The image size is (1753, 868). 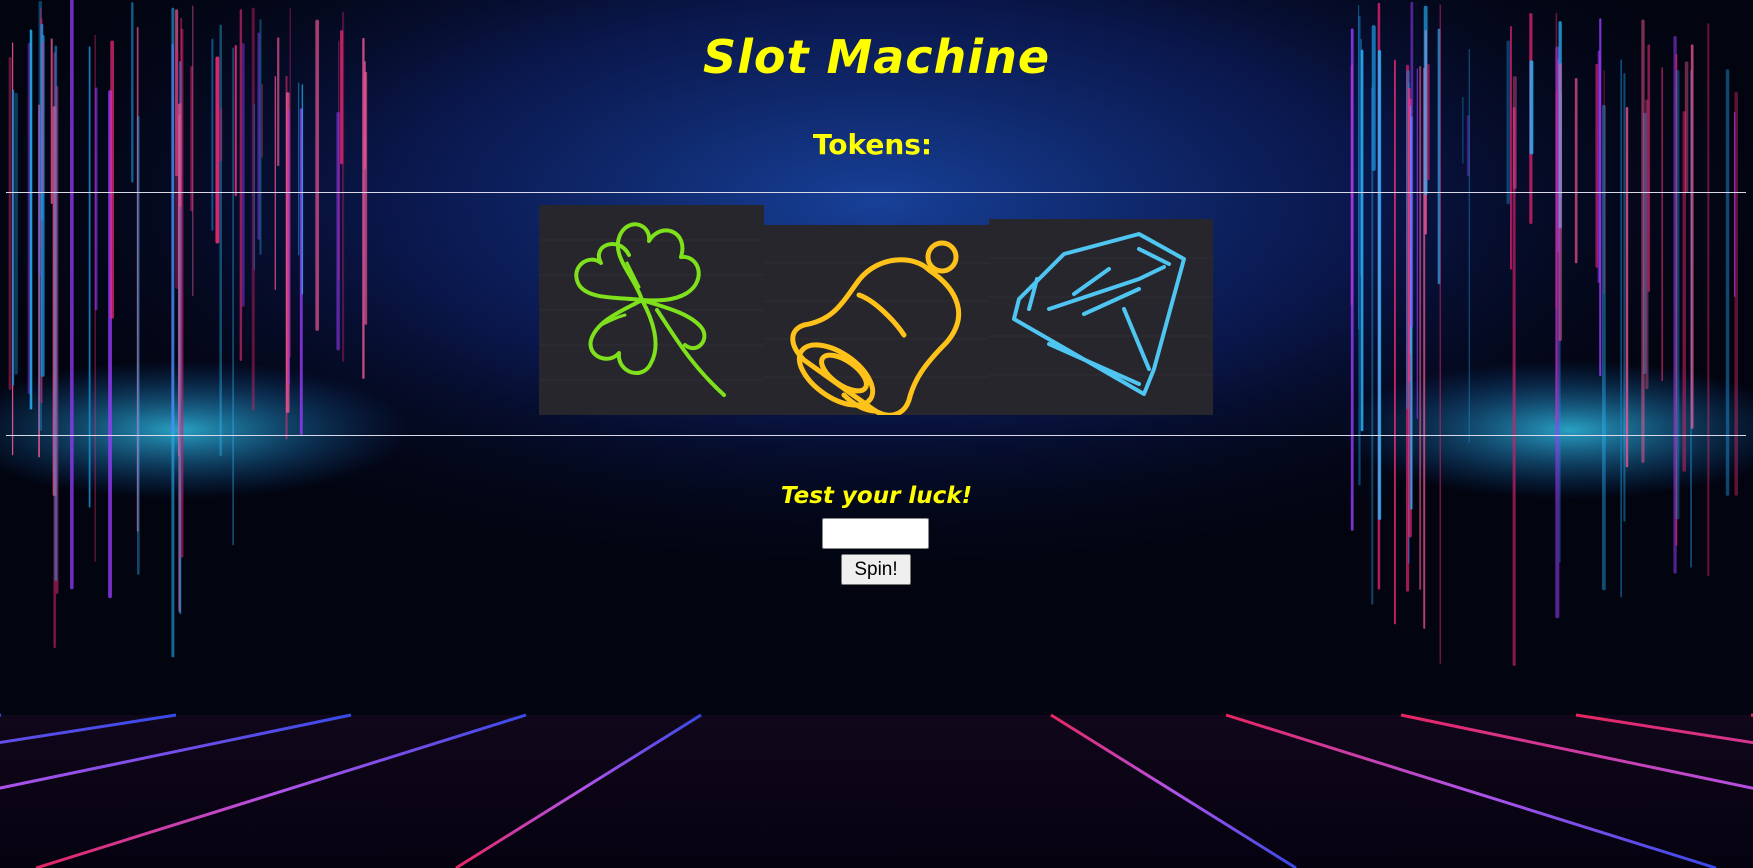 I want to click on bottom-divider, so click(x=876, y=435).